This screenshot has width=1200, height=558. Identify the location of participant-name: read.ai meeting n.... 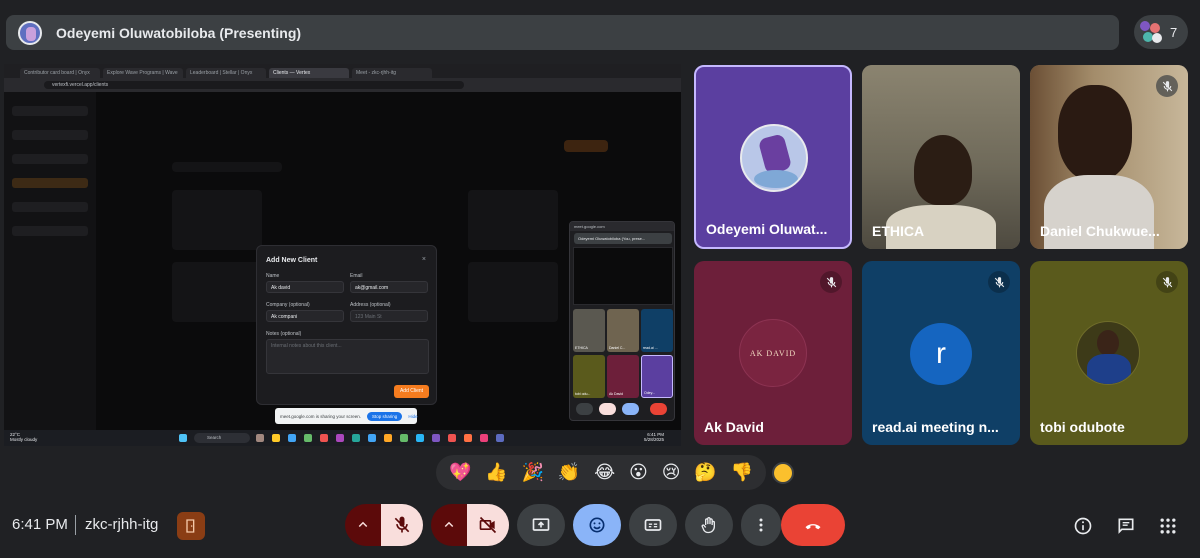
(935, 427).